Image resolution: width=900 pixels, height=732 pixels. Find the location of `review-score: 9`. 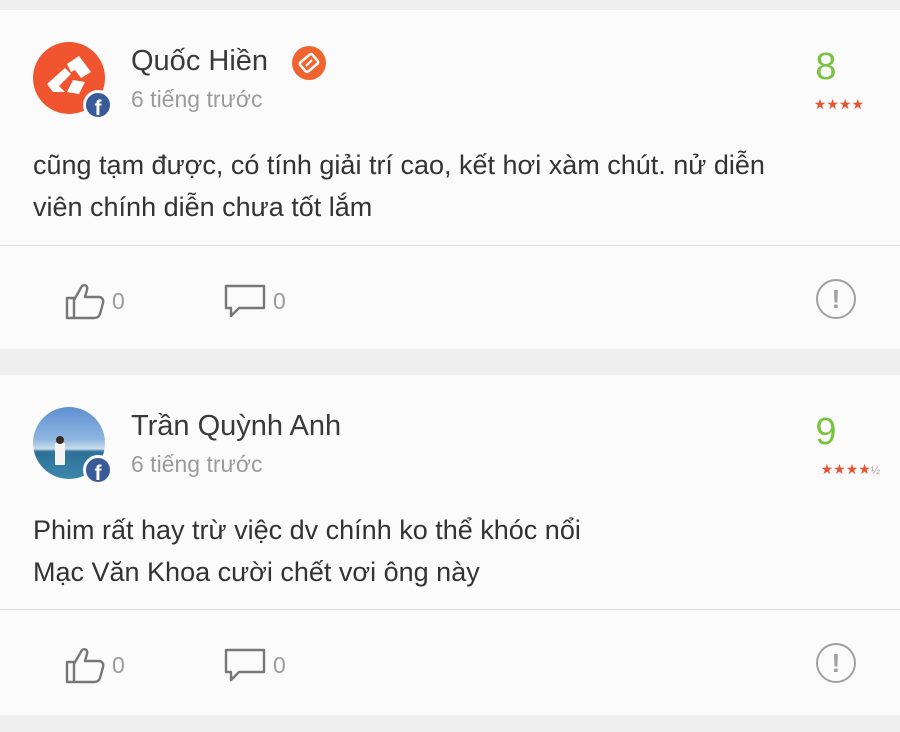

review-score: 9 is located at coordinates (826, 432).